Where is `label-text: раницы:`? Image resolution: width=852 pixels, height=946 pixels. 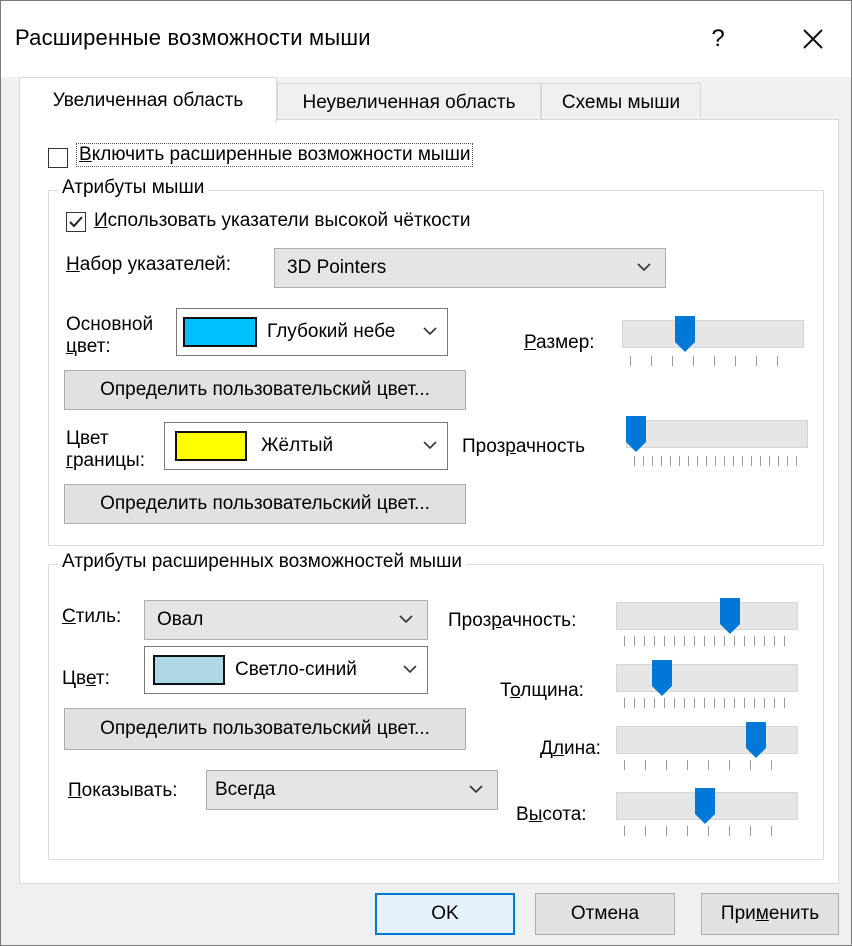
label-text: раницы: is located at coordinates (108, 460).